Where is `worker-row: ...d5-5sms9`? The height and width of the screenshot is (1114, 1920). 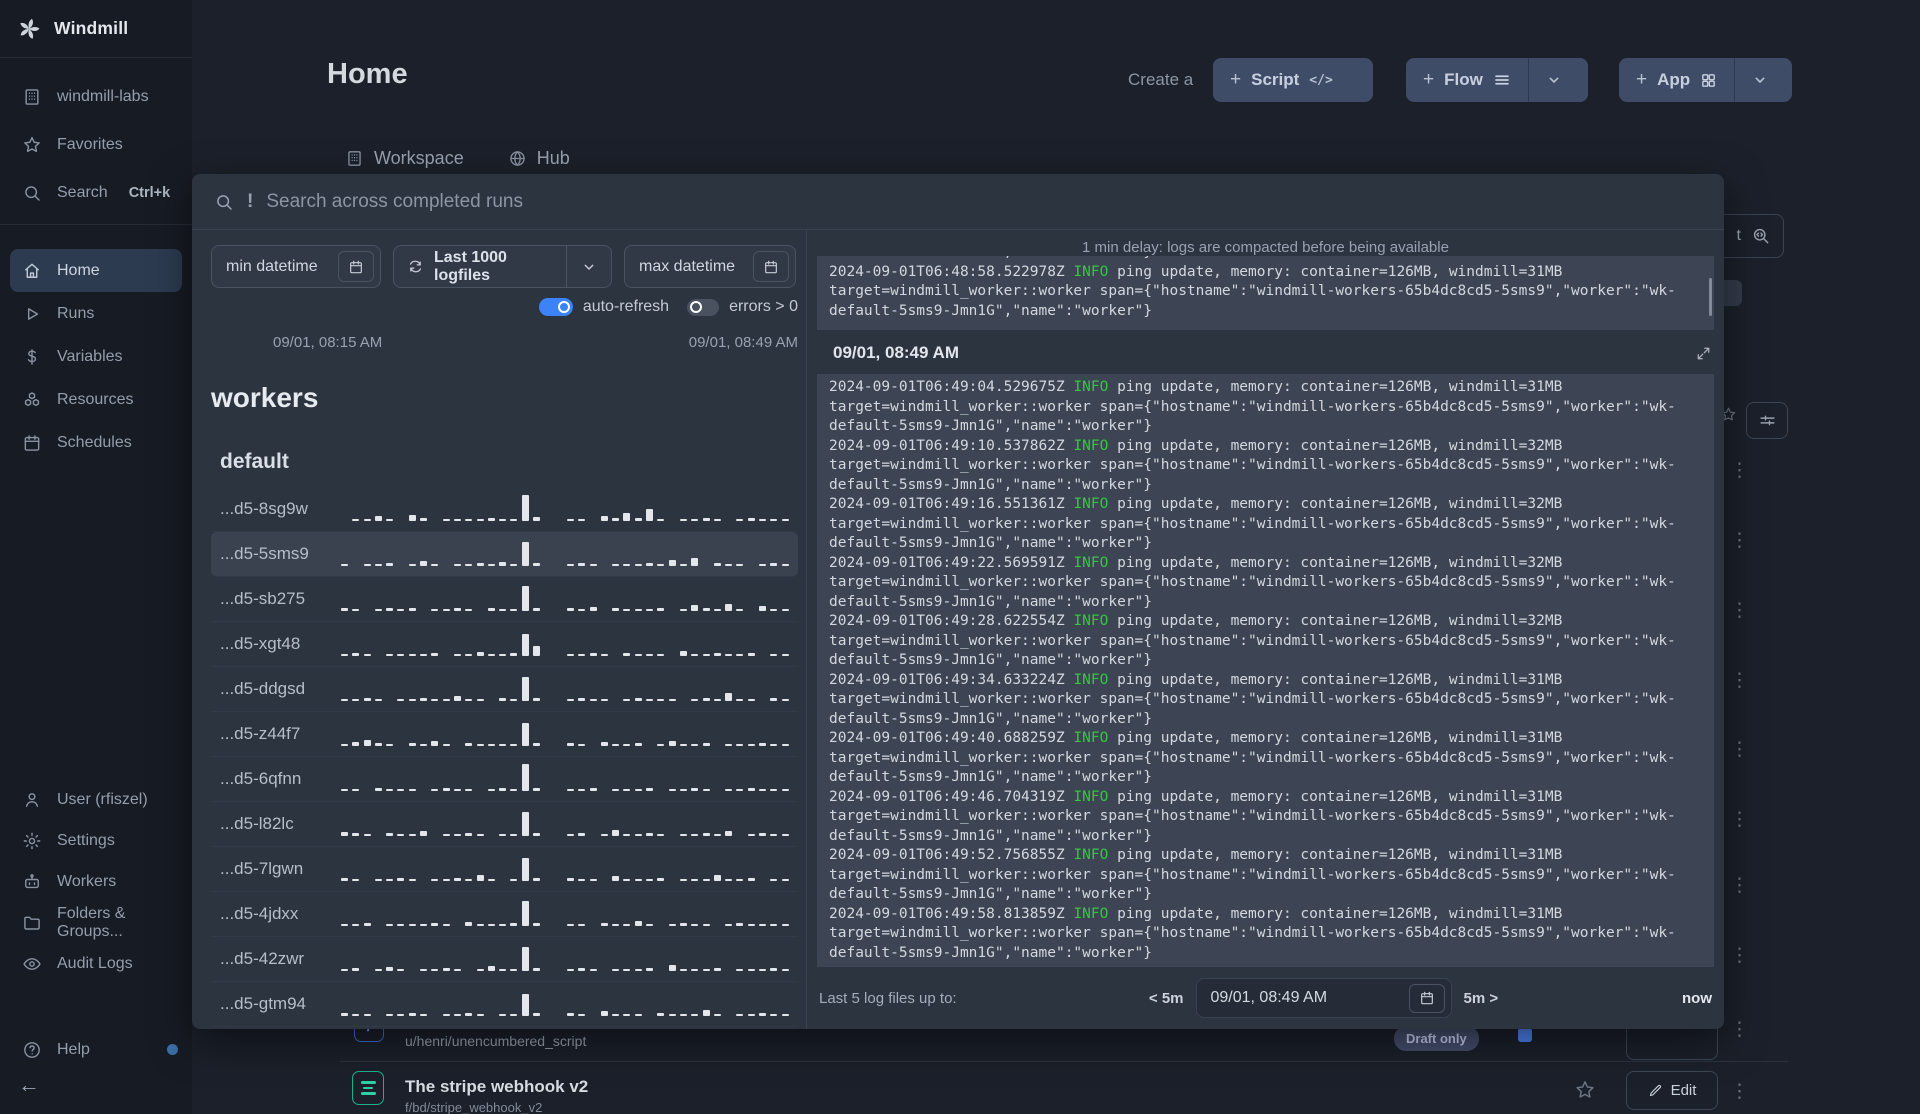 worker-row: ...d5-5sms9 is located at coordinates (504, 554).